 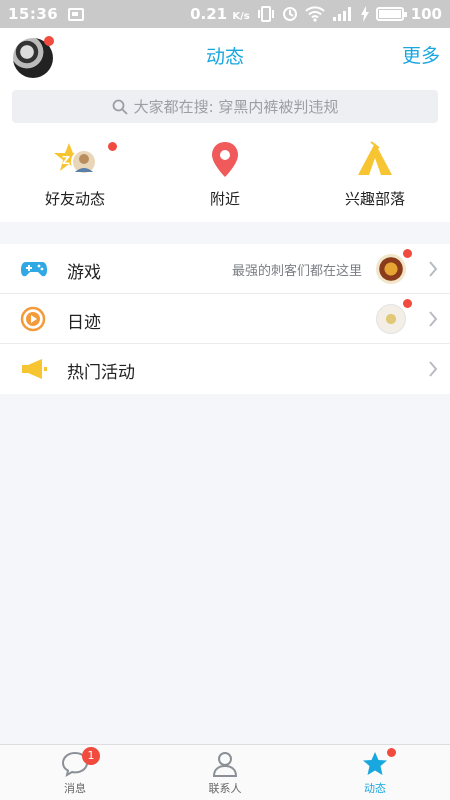 I want to click on quick-item-label: 好友动态, so click(x=74, y=199).